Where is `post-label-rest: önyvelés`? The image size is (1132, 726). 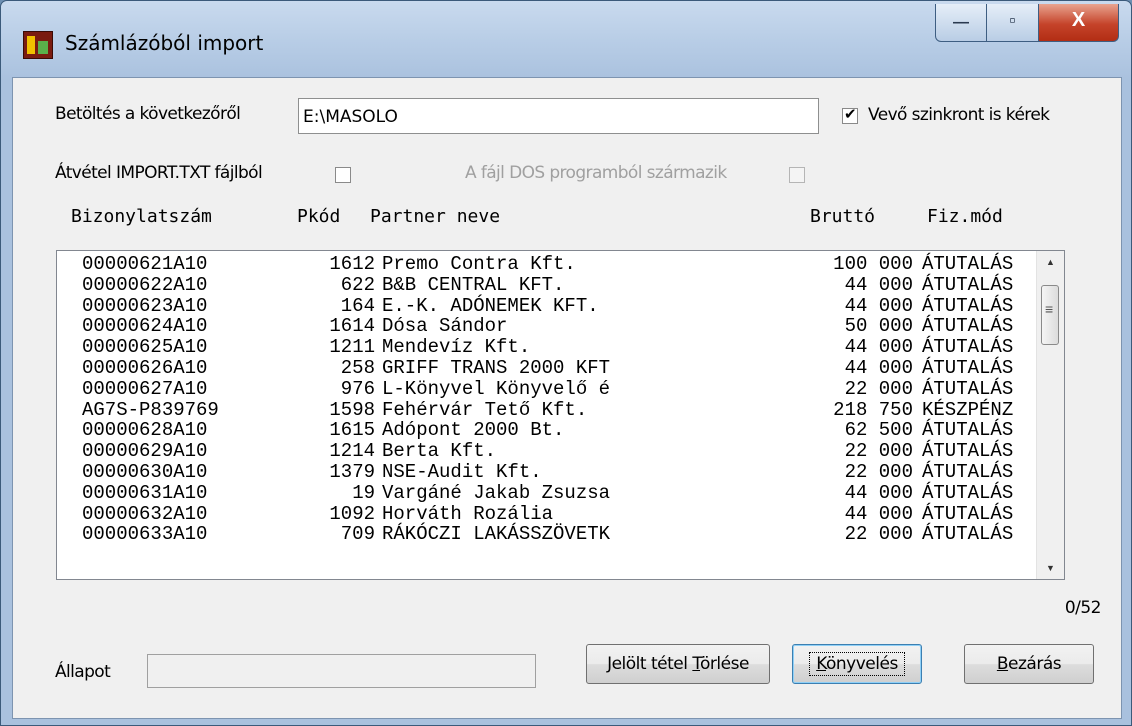
post-label-rest: önyvelés is located at coordinates (862, 664).